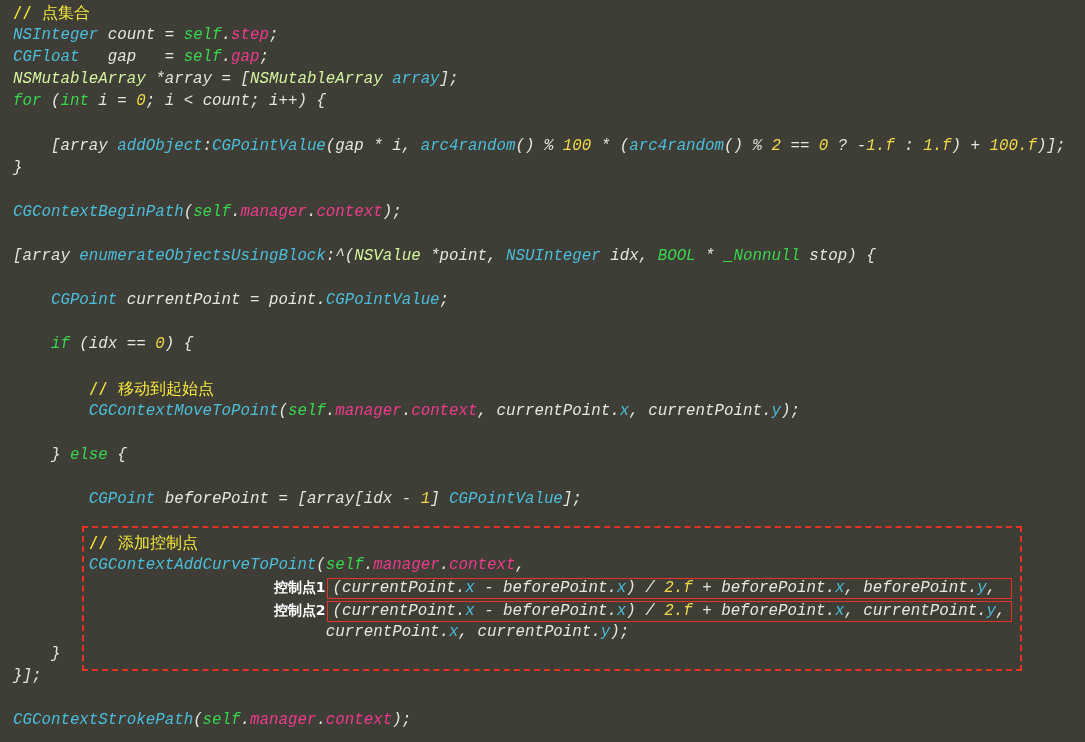  Describe the element at coordinates (768, 610) in the screenshot. I see `code-text: + beforePoint.` at that location.